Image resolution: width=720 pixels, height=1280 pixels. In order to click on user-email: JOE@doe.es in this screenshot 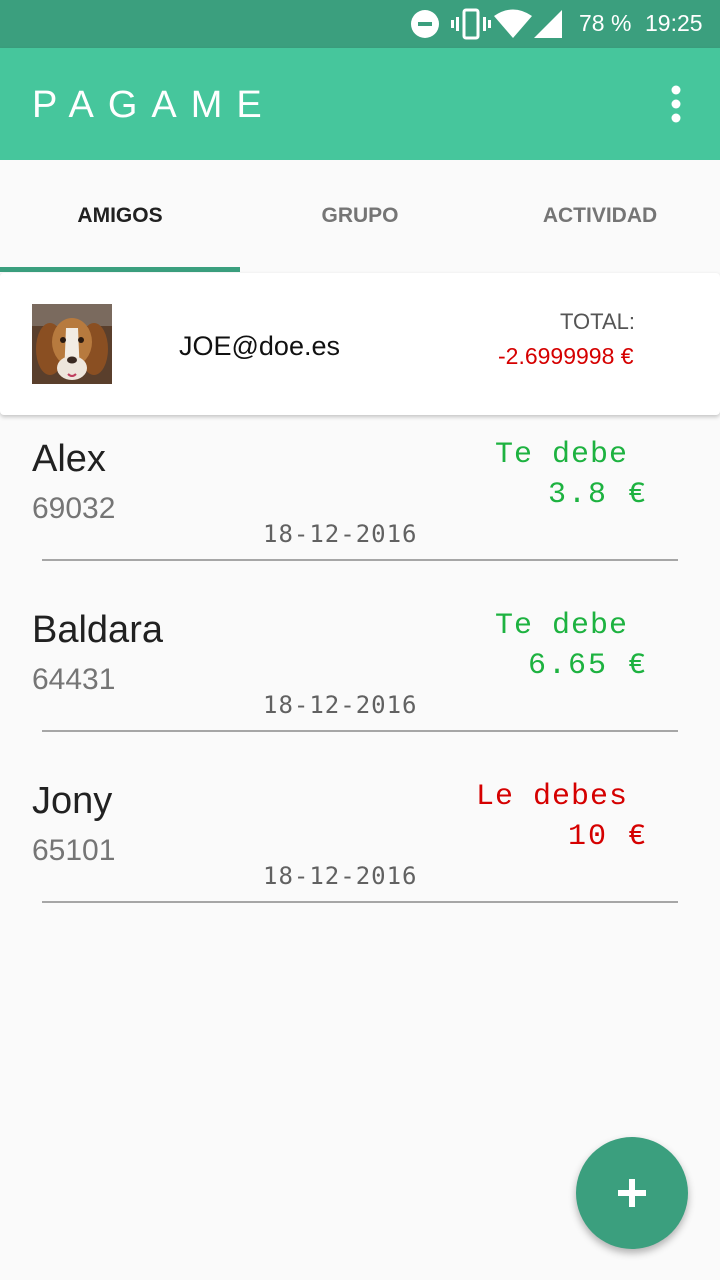, I will do `click(259, 346)`.